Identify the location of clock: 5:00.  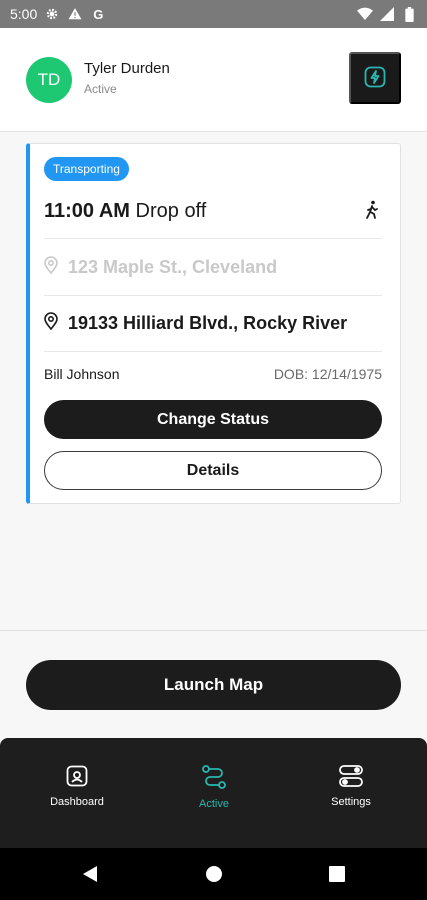
(24, 14).